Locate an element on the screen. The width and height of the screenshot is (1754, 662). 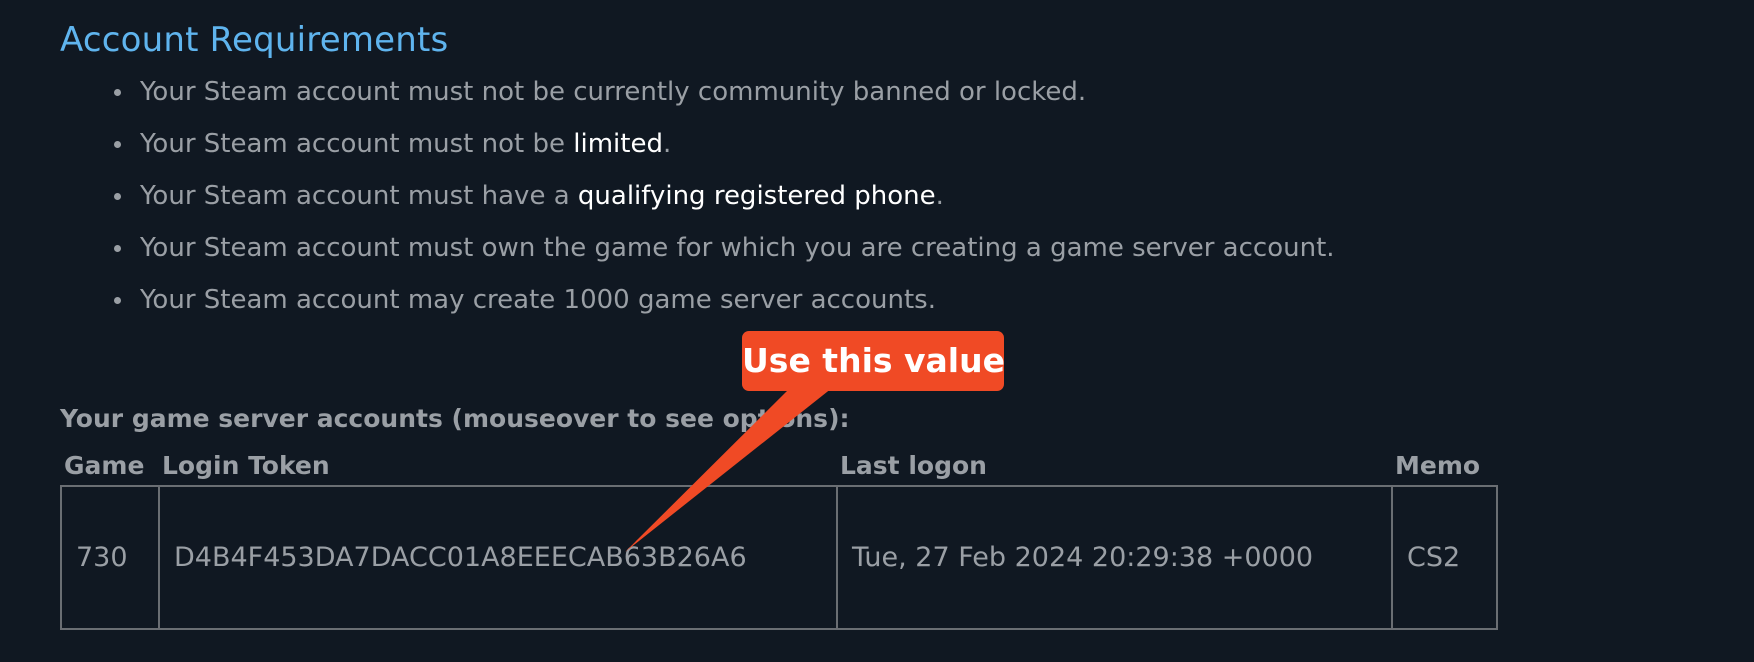
cell-memo: CS2 is located at coordinates (1444, 557).